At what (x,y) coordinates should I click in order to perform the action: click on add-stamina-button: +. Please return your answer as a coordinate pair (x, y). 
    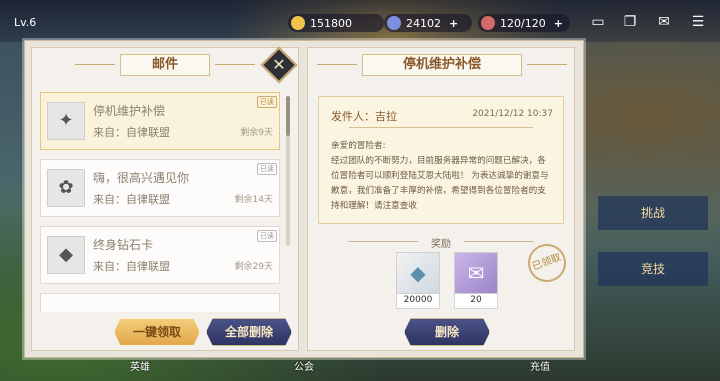
    Looking at the image, I should click on (558, 23).